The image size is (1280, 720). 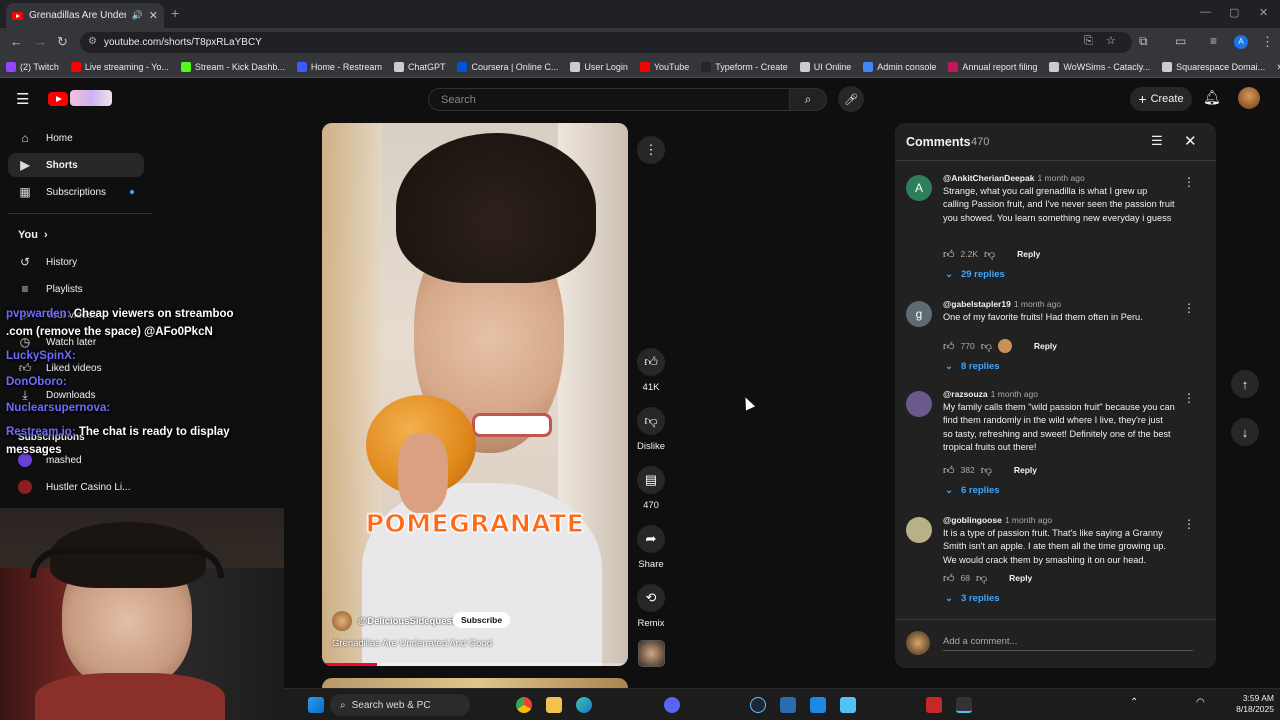 What do you see at coordinates (584, 705) in the screenshot?
I see `edge-icon` at bounding box center [584, 705].